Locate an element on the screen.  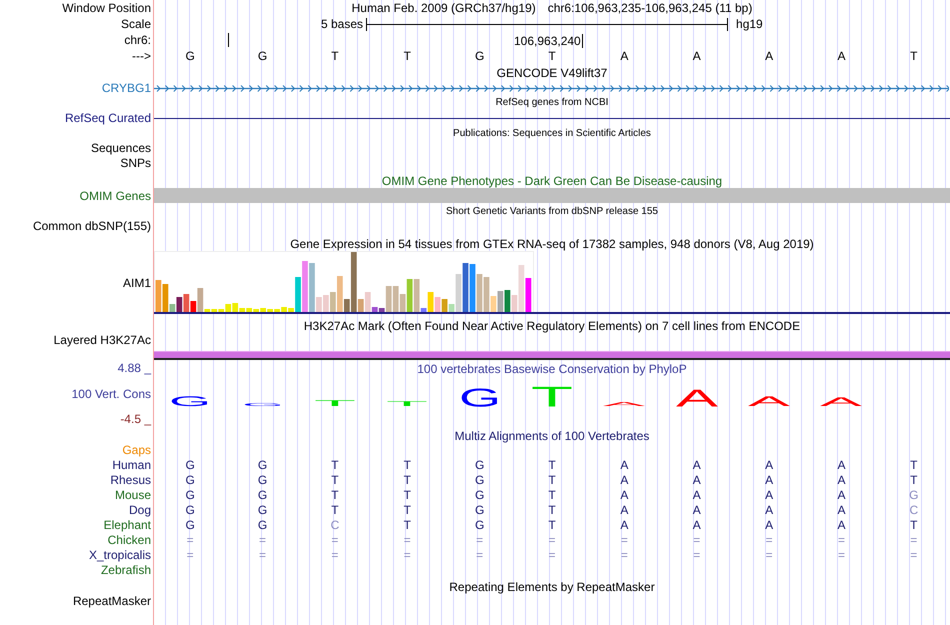
row-label: ---> is located at coordinates (141, 56).